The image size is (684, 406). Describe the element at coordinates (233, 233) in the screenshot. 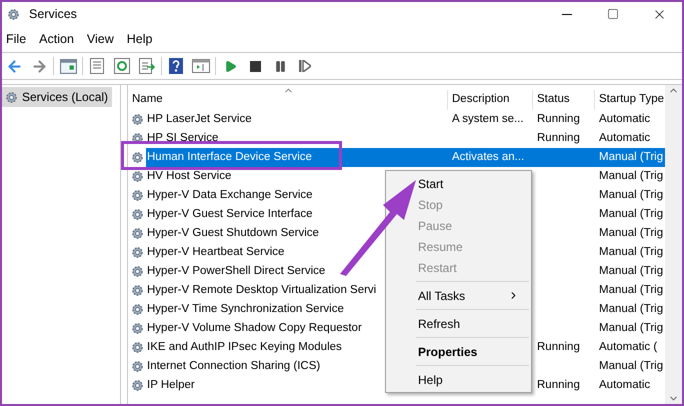

I see `table-cell: Hyper-V Guest Shutdown Service` at that location.